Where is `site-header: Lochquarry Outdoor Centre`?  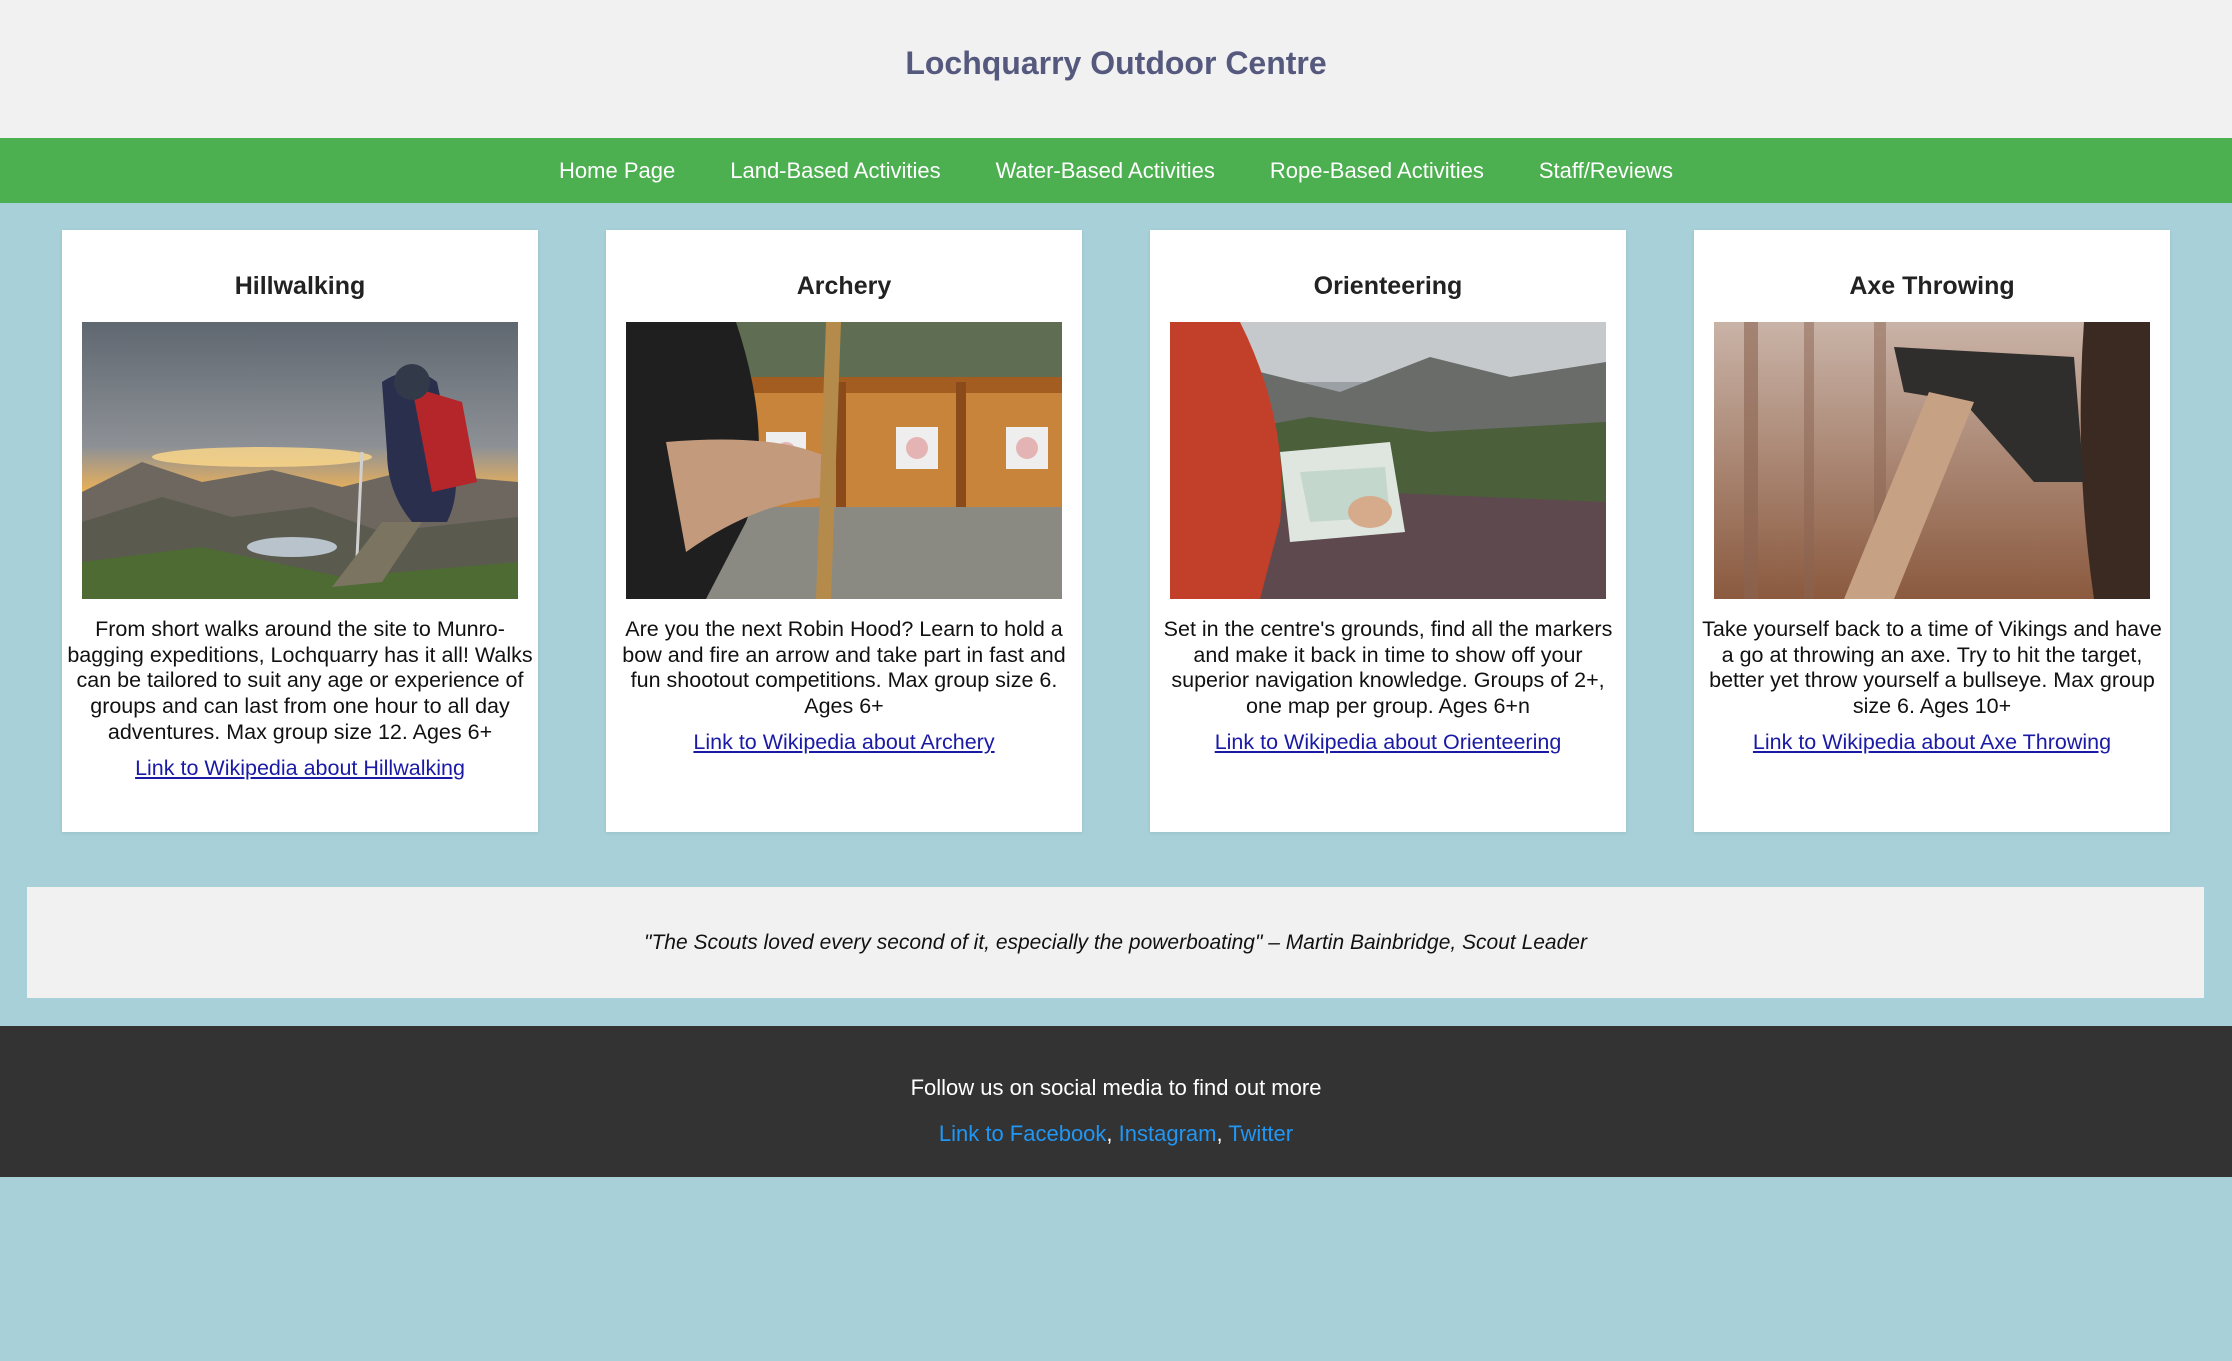 site-header: Lochquarry Outdoor Centre is located at coordinates (1116, 69).